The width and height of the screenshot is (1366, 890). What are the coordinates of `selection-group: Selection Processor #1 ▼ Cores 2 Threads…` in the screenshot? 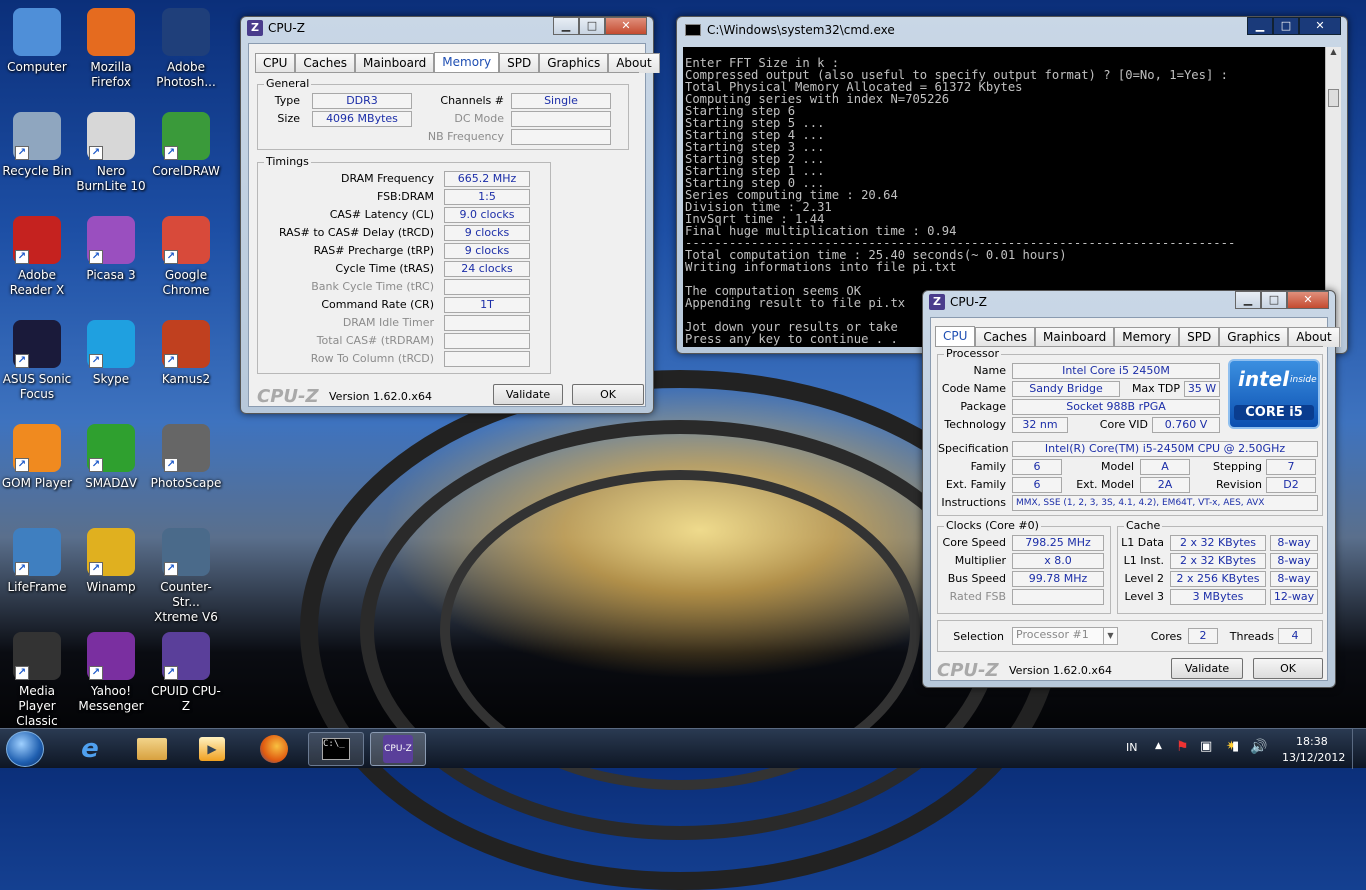 It's located at (1130, 636).